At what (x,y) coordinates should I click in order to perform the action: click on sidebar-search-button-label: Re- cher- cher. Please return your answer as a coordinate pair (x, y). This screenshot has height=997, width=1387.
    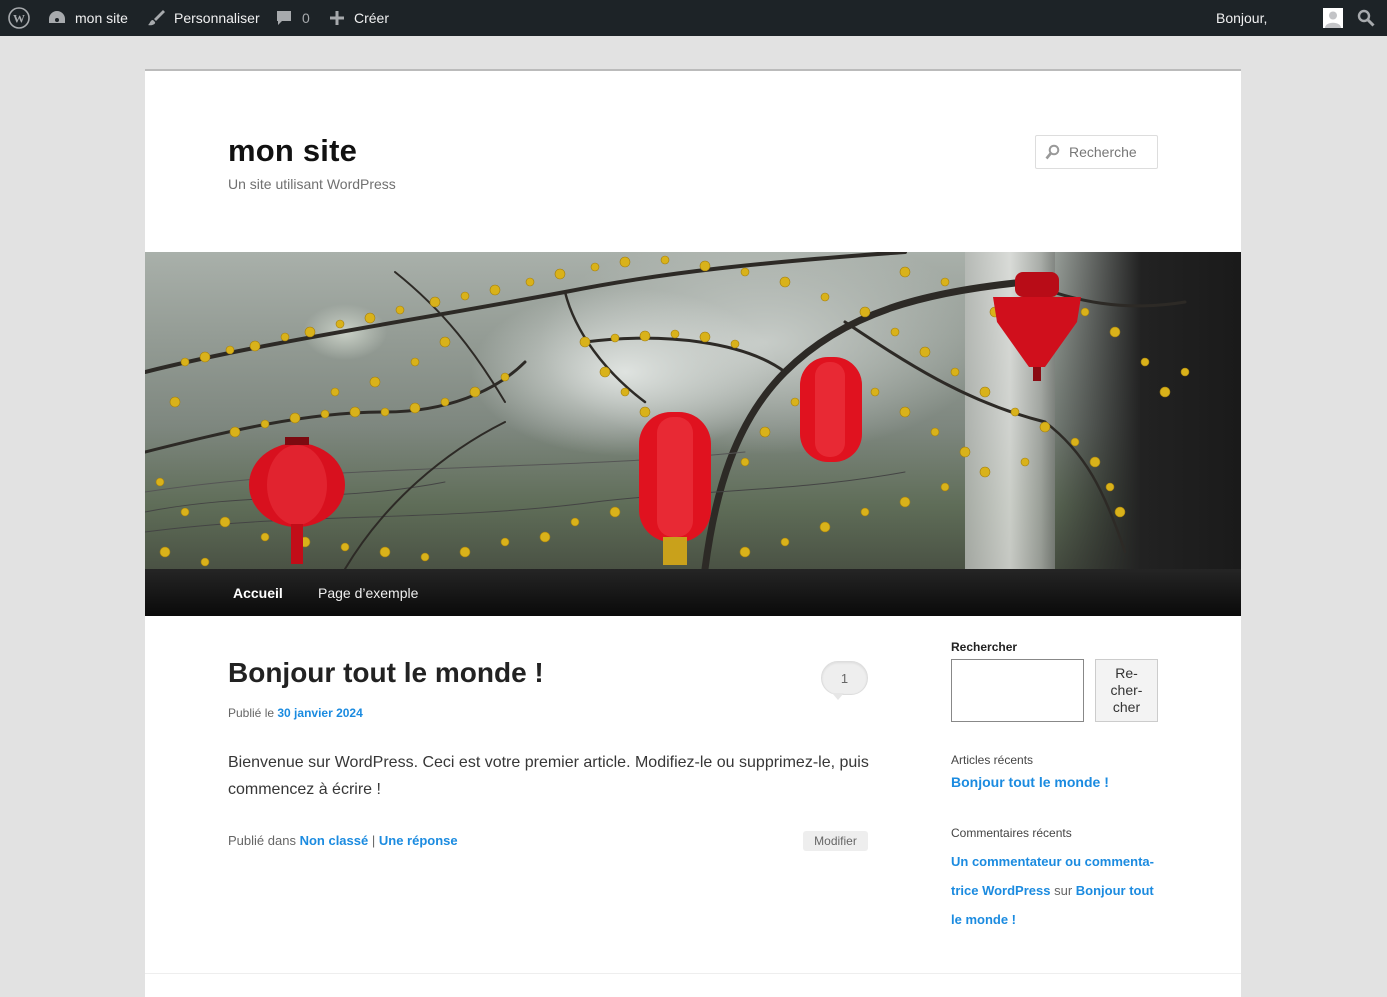
    Looking at the image, I should click on (1126, 690).